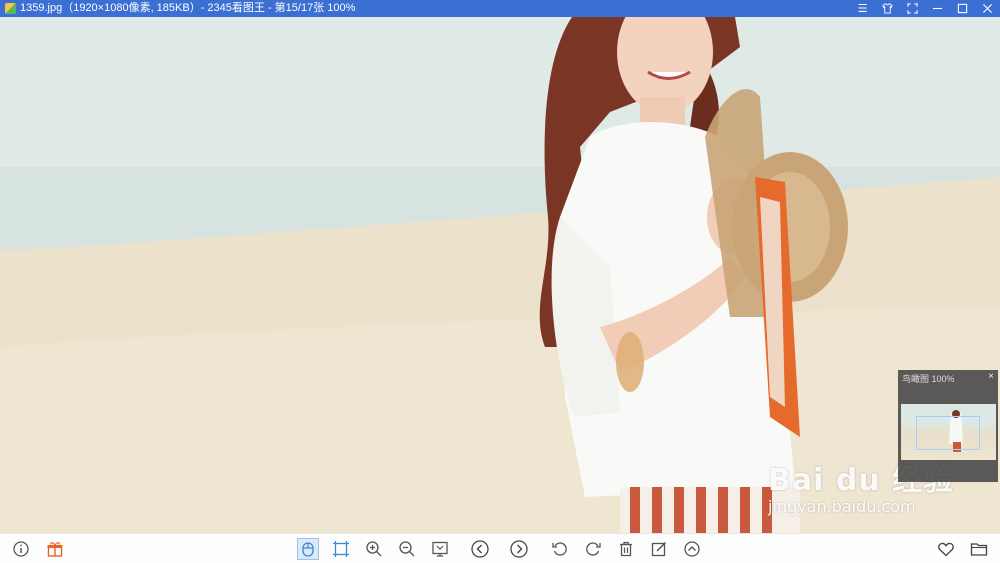 Image resolution: width=1000 pixels, height=563 pixels. What do you see at coordinates (593, 549) in the screenshot?
I see `rotate-right-icon` at bounding box center [593, 549].